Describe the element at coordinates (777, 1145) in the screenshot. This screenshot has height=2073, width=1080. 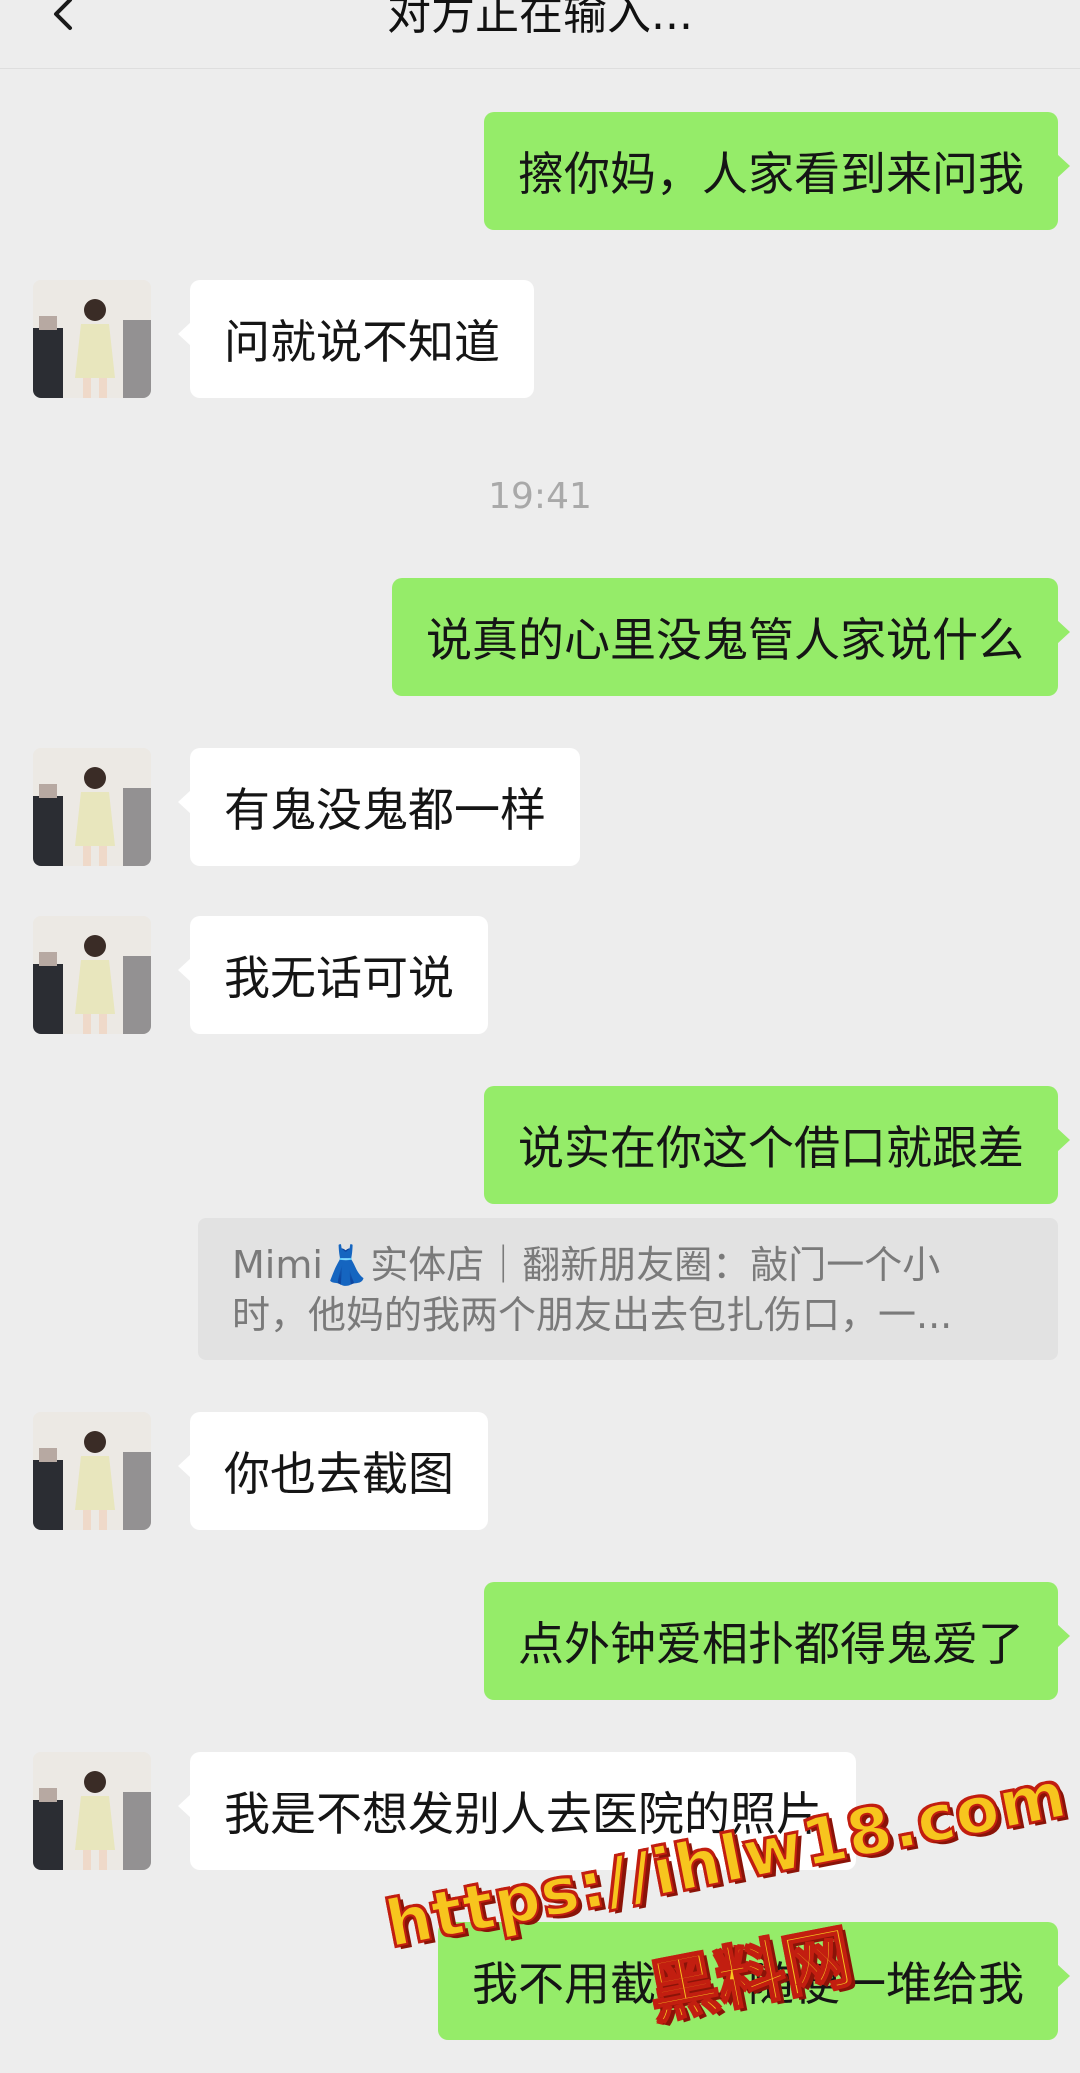
I see `message-bubble-outgoing: 说实在你这个借口就跟差` at that location.